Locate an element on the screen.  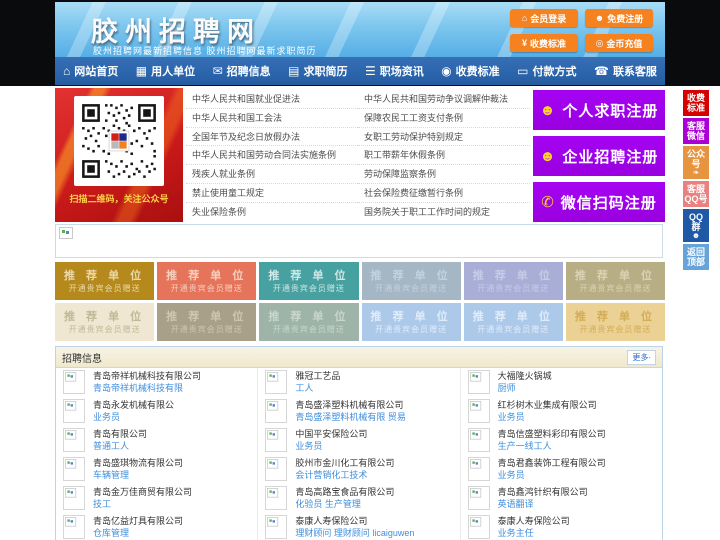
nav-item-news: ☰ 职场资讯 is located at coordinates (394, 71).